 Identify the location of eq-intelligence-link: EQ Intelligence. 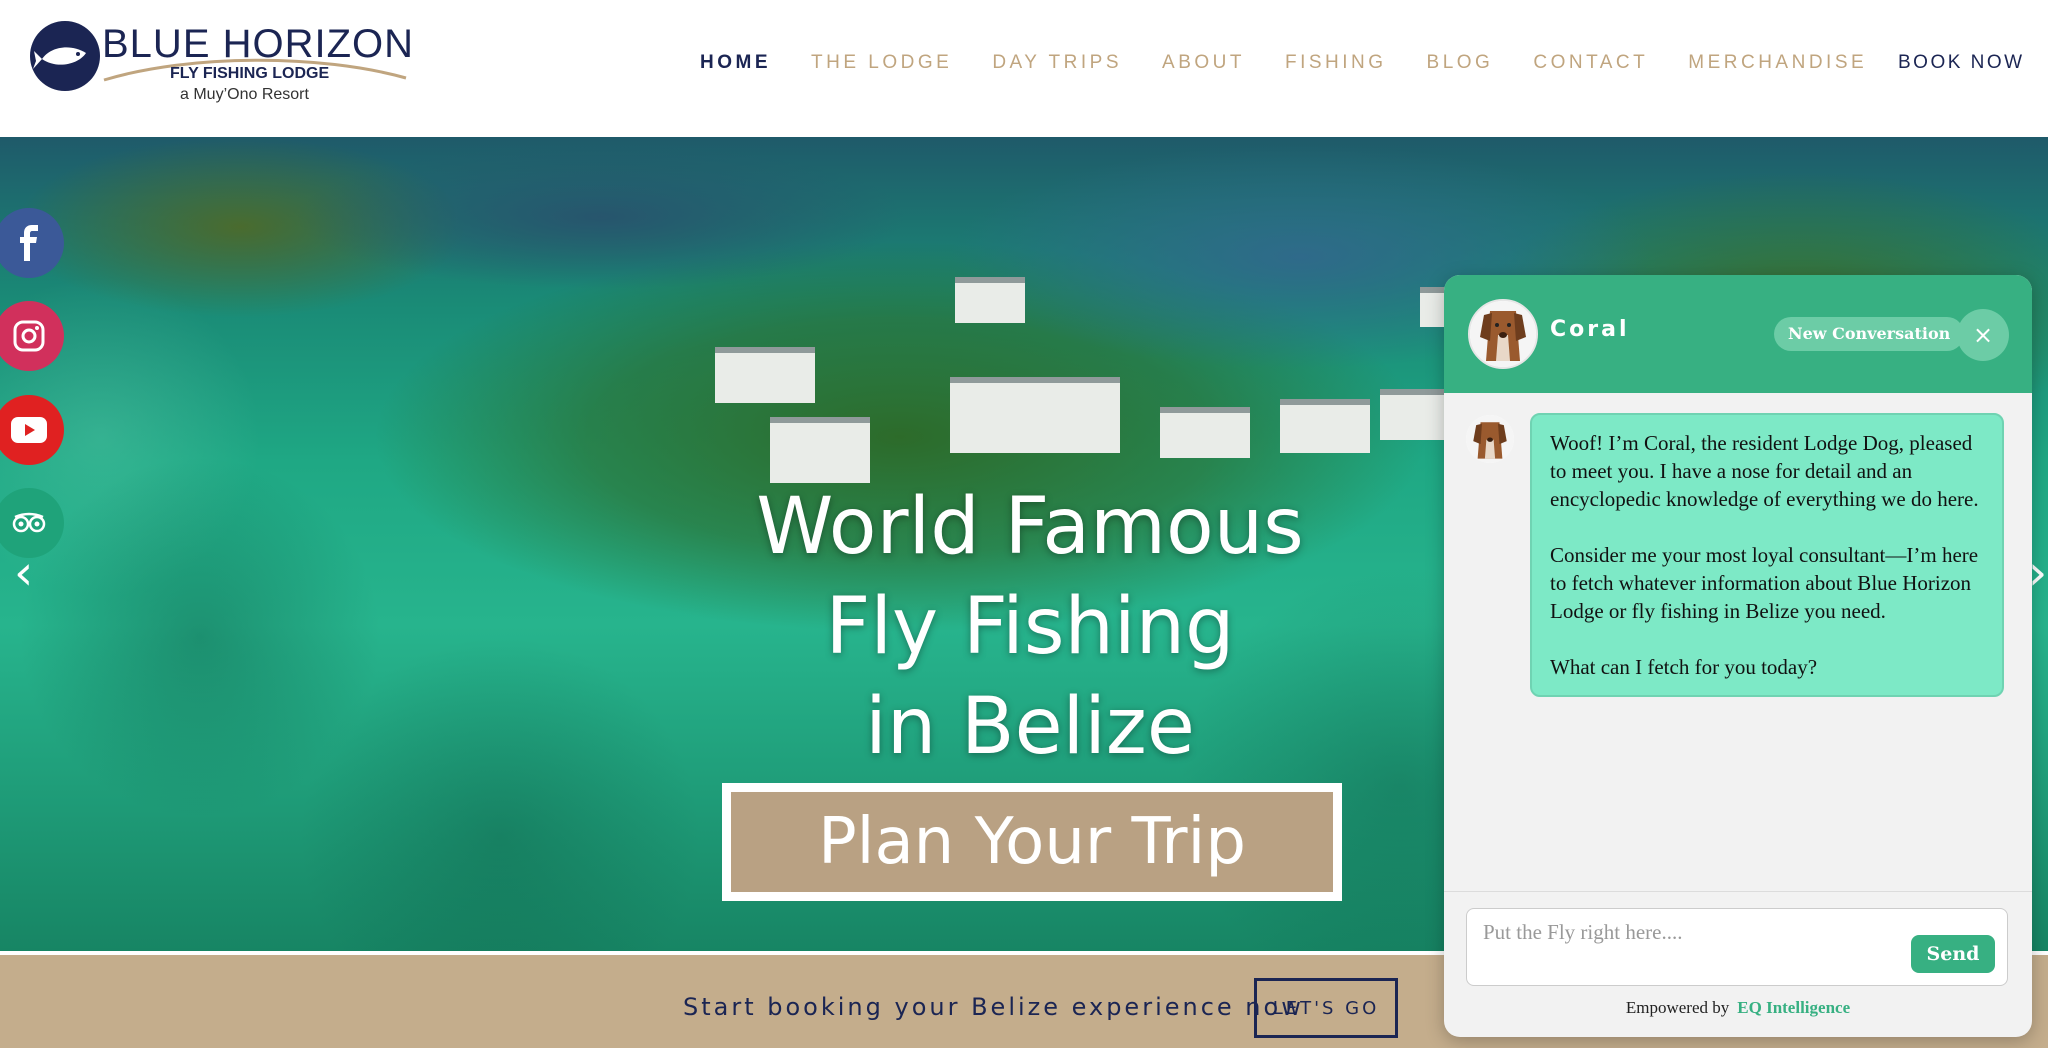
(1793, 1007).